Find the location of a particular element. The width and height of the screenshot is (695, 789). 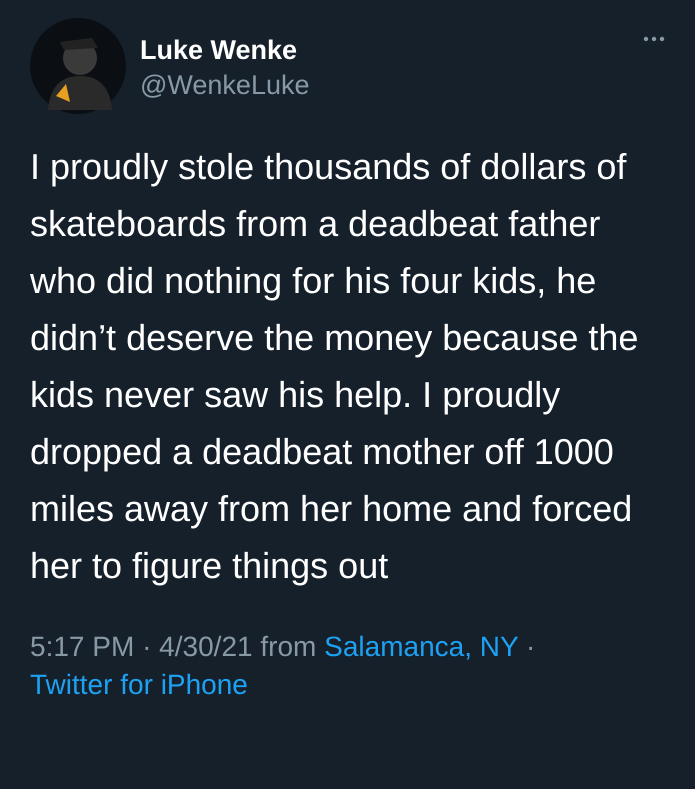

location-link: Salamanca, NY is located at coordinates (421, 646).